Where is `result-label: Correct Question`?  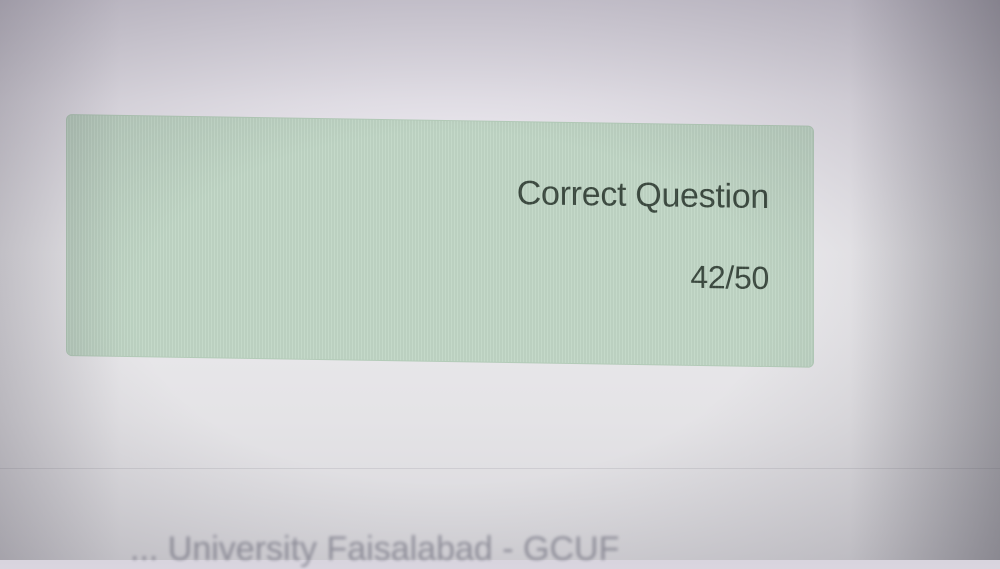
result-label: Correct Question is located at coordinates (642, 195).